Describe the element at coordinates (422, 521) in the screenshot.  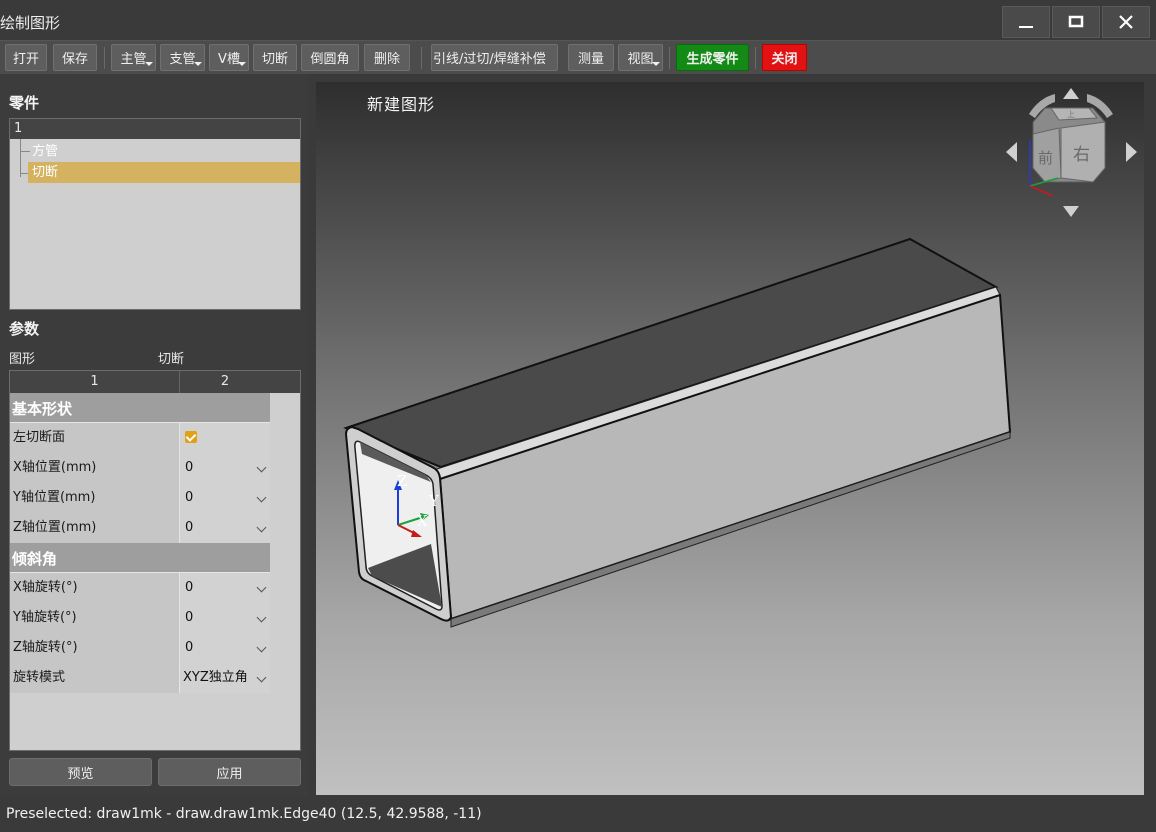
I see `x-axis-label: X` at that location.